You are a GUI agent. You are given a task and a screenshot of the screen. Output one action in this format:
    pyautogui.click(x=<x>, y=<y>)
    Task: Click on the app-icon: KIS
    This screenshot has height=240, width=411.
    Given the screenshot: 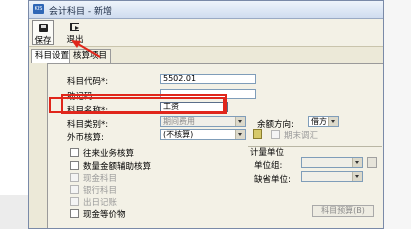 What is the action you would take?
    pyautogui.click(x=38, y=9)
    